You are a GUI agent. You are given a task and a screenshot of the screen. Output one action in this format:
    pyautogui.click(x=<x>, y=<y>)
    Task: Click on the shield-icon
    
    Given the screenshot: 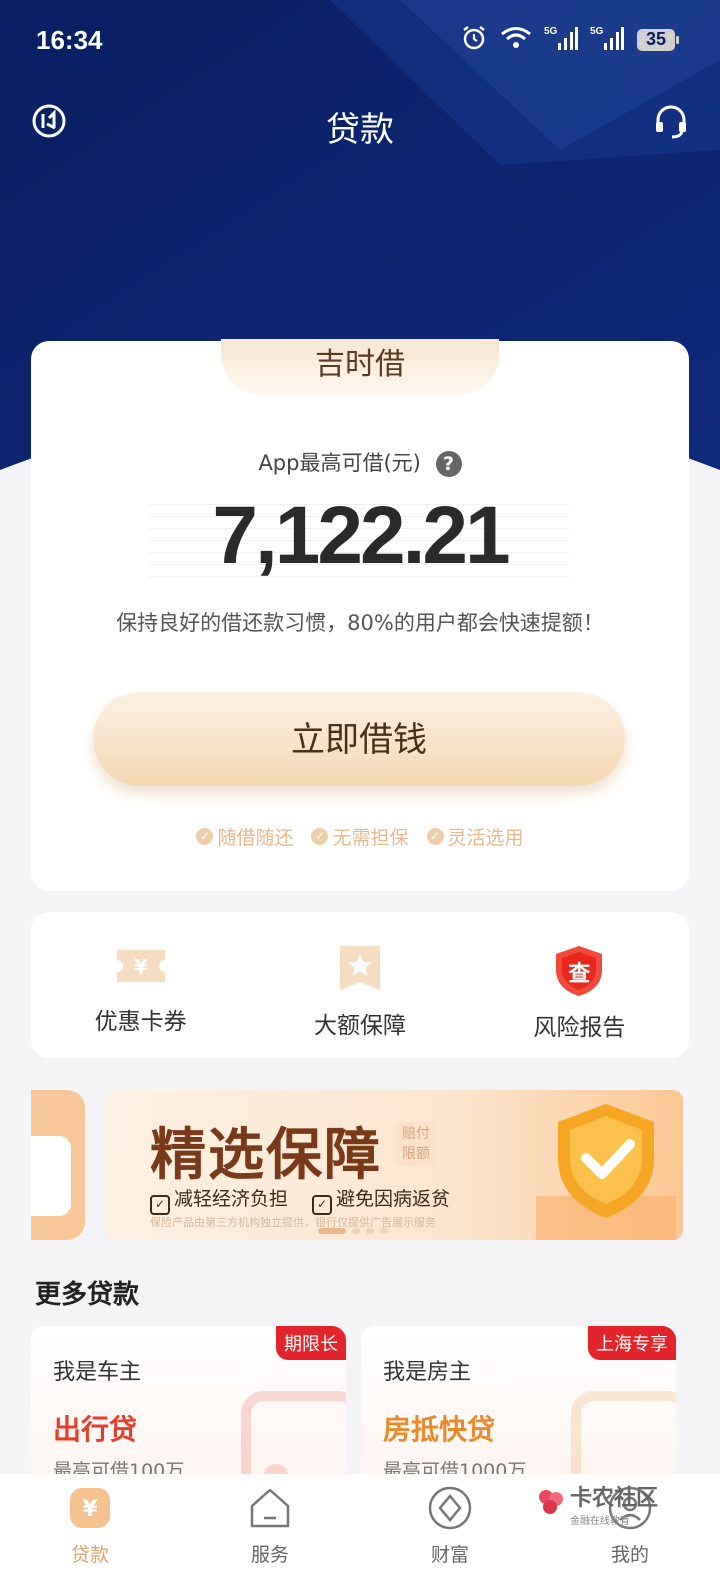 What is the action you would take?
    pyautogui.click(x=609, y=1168)
    